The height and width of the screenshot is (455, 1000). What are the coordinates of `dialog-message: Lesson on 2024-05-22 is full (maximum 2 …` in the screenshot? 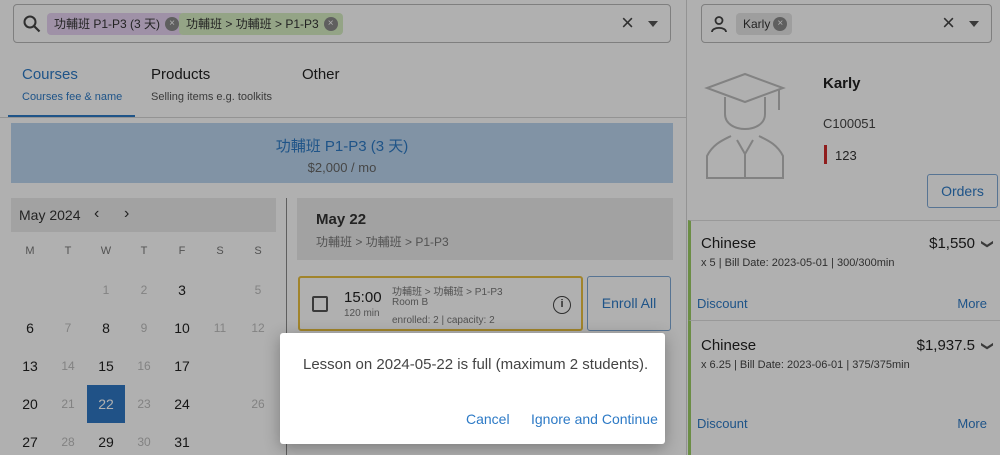 It's located at (476, 364).